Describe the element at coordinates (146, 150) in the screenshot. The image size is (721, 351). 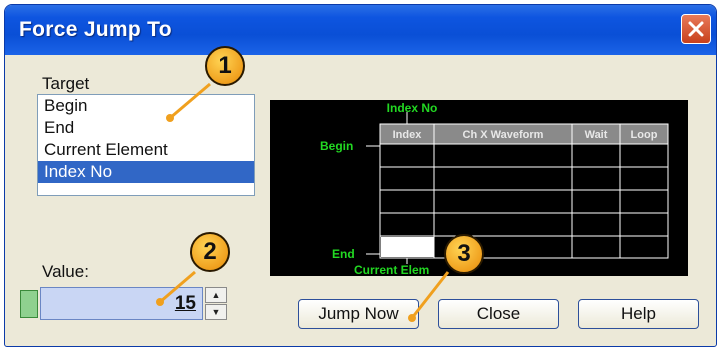
I see `target-option-current-element: Current Element` at that location.